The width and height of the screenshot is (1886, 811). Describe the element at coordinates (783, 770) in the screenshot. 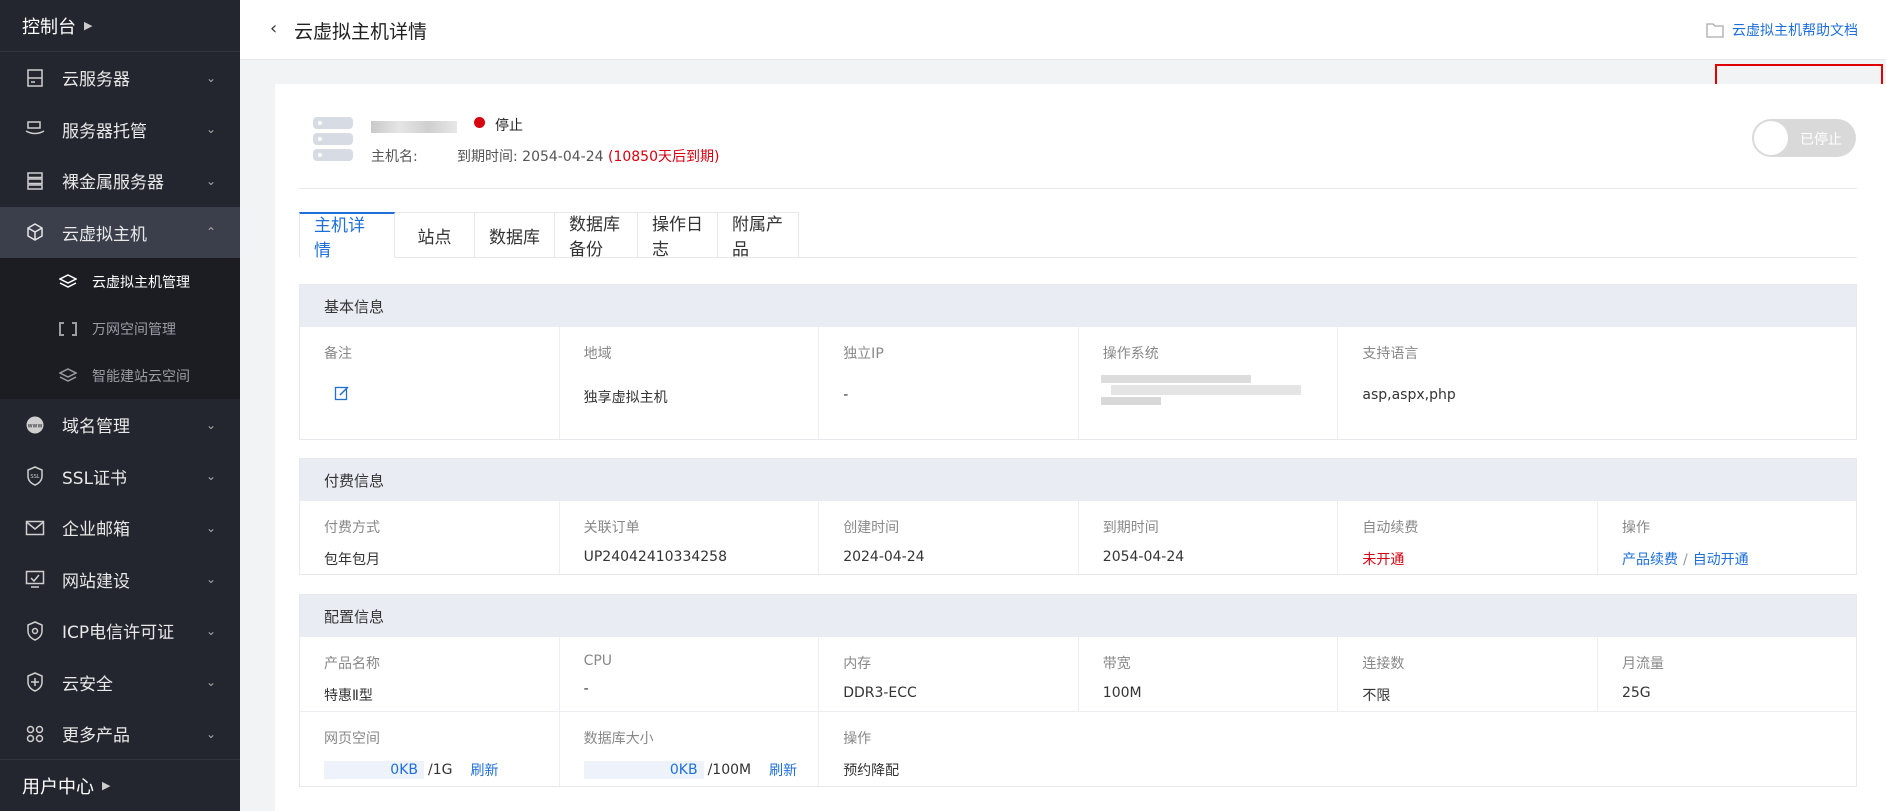

I see `db-size-refresh-link: 刷新` at that location.